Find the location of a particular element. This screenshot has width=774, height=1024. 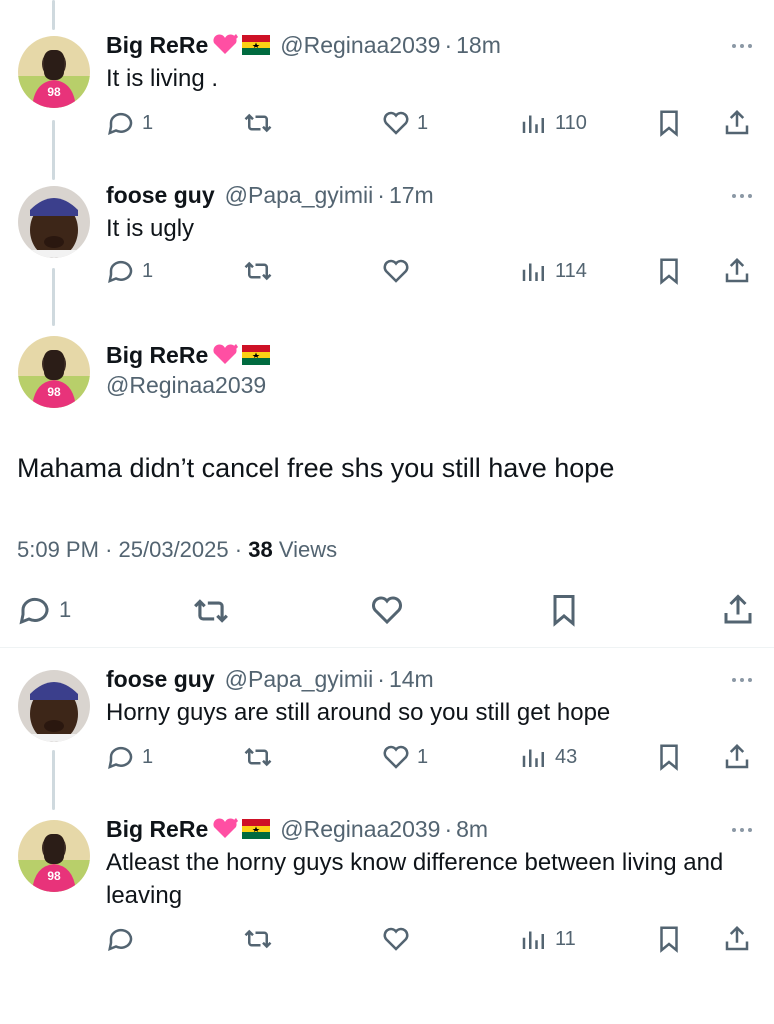

views-button: 110 is located at coordinates (553, 123).